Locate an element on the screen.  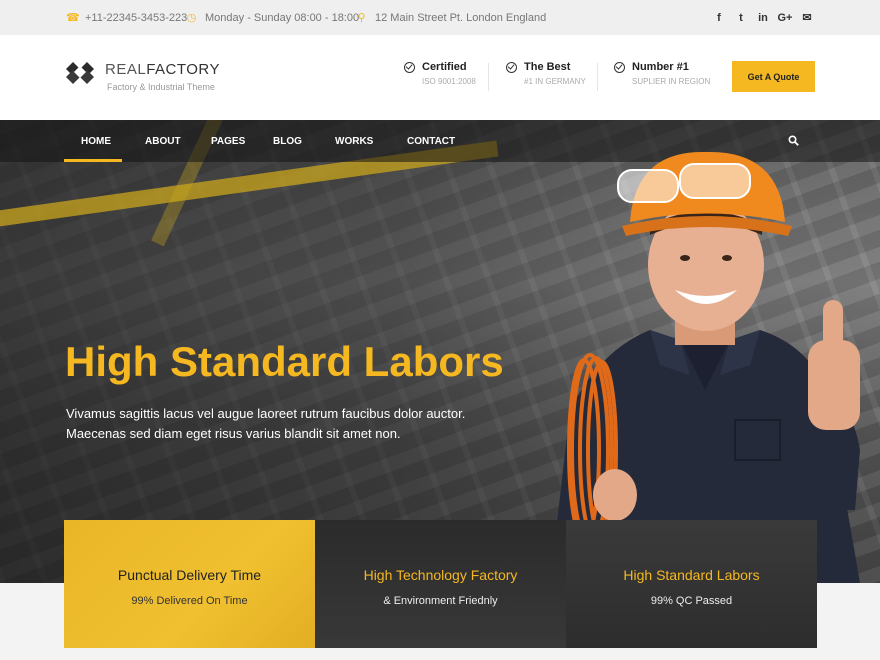
feature-subtitle: #1 IN GERMANY is located at coordinates (555, 81).